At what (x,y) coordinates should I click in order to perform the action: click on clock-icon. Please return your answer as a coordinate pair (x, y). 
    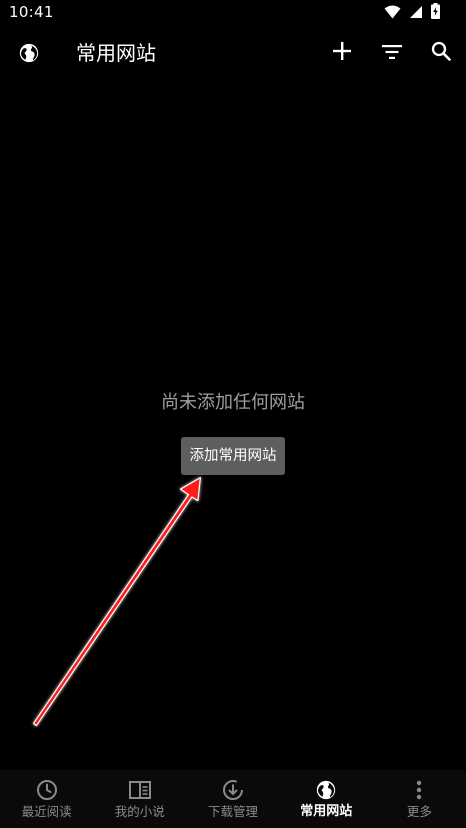
    Looking at the image, I should click on (47, 790).